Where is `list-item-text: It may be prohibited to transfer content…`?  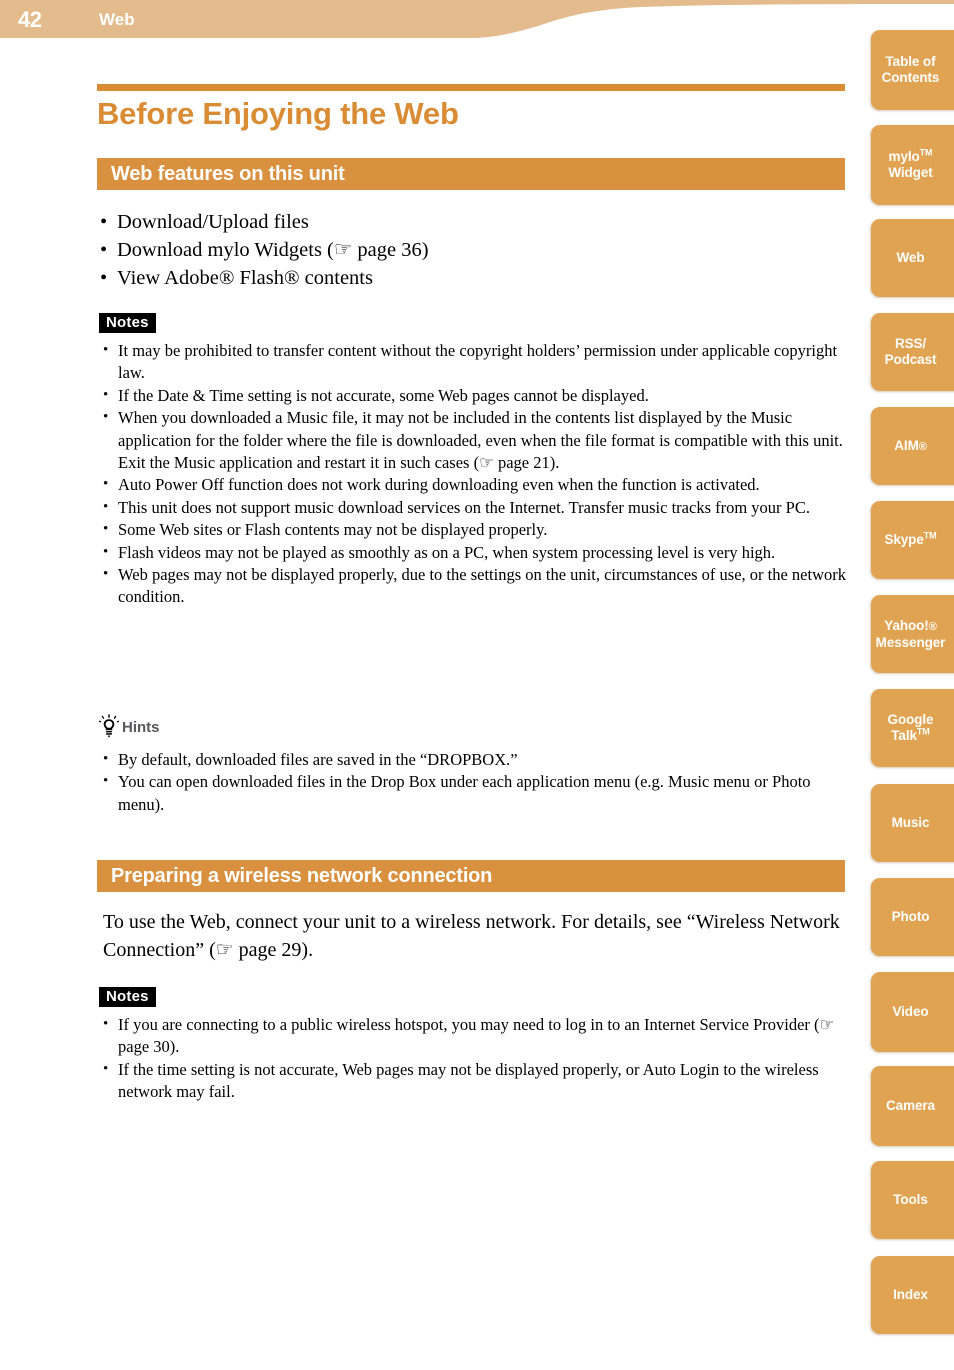 list-item-text: It may be prohibited to transfer content… is located at coordinates (478, 362).